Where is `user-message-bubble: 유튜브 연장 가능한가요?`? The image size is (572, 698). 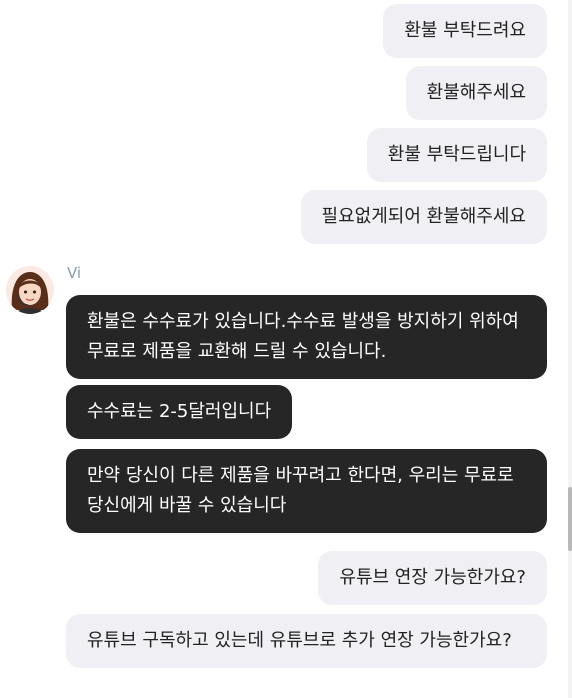 user-message-bubble: 유튜브 연장 가능한가요? is located at coordinates (432, 578).